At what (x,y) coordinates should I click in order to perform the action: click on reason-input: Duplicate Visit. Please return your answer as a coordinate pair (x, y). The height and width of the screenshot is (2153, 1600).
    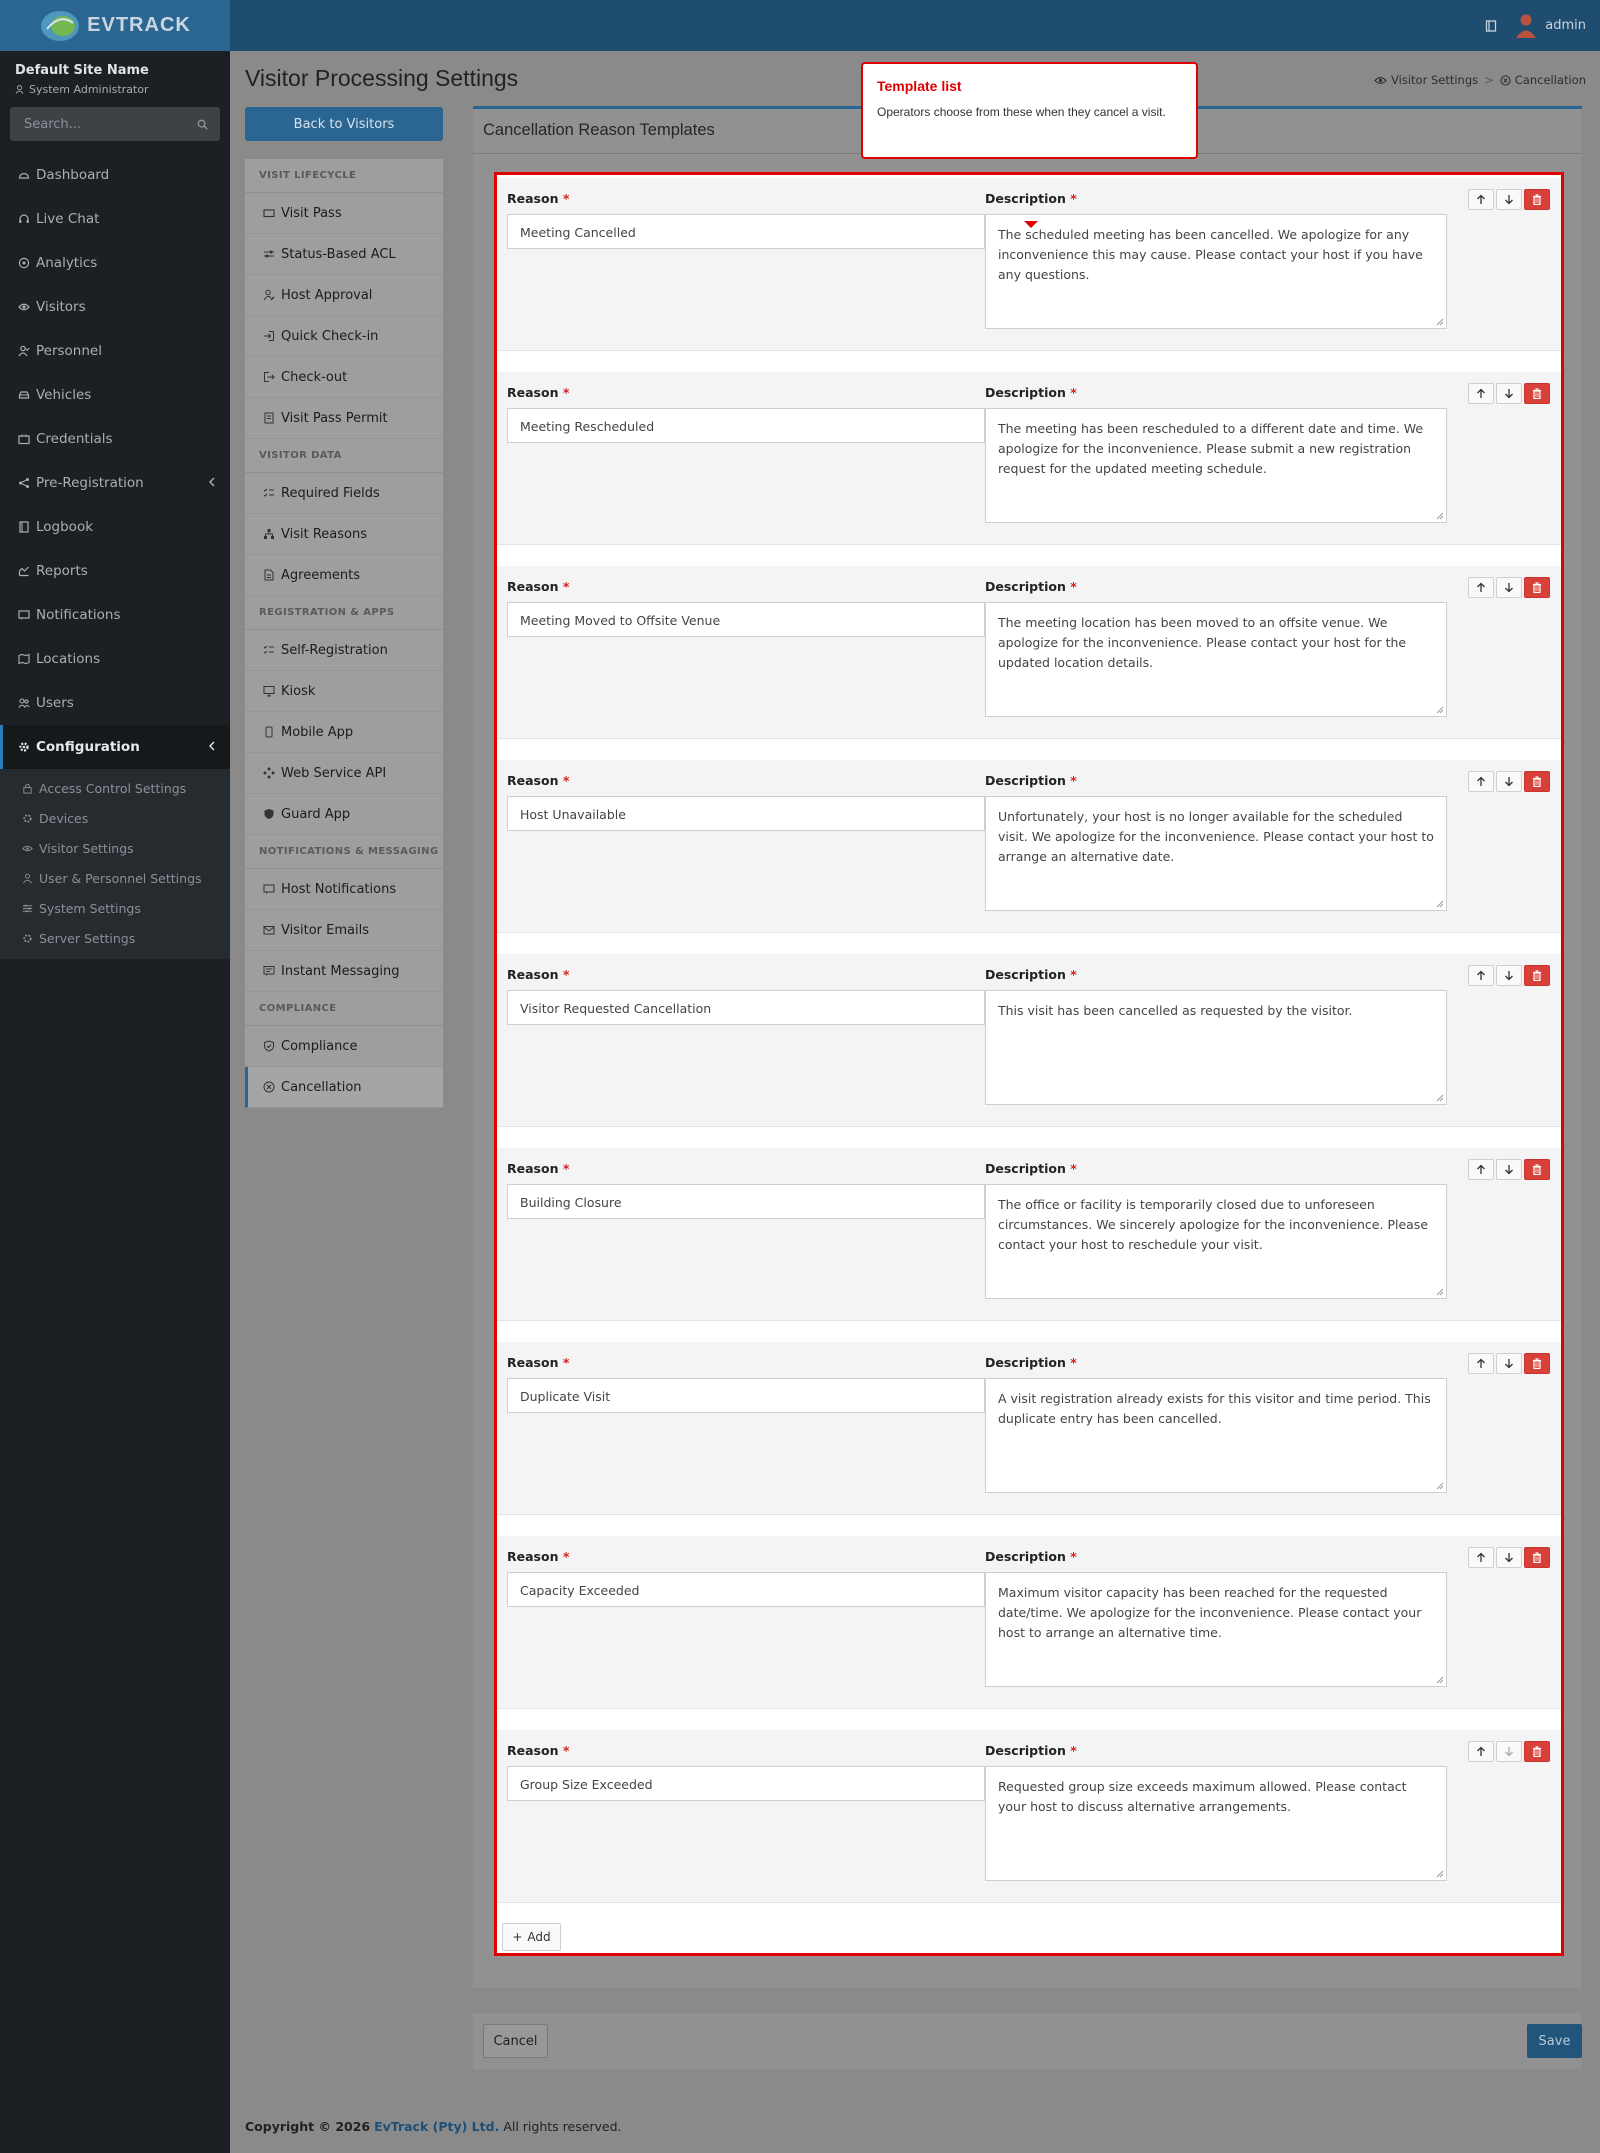
    Looking at the image, I should click on (746, 1395).